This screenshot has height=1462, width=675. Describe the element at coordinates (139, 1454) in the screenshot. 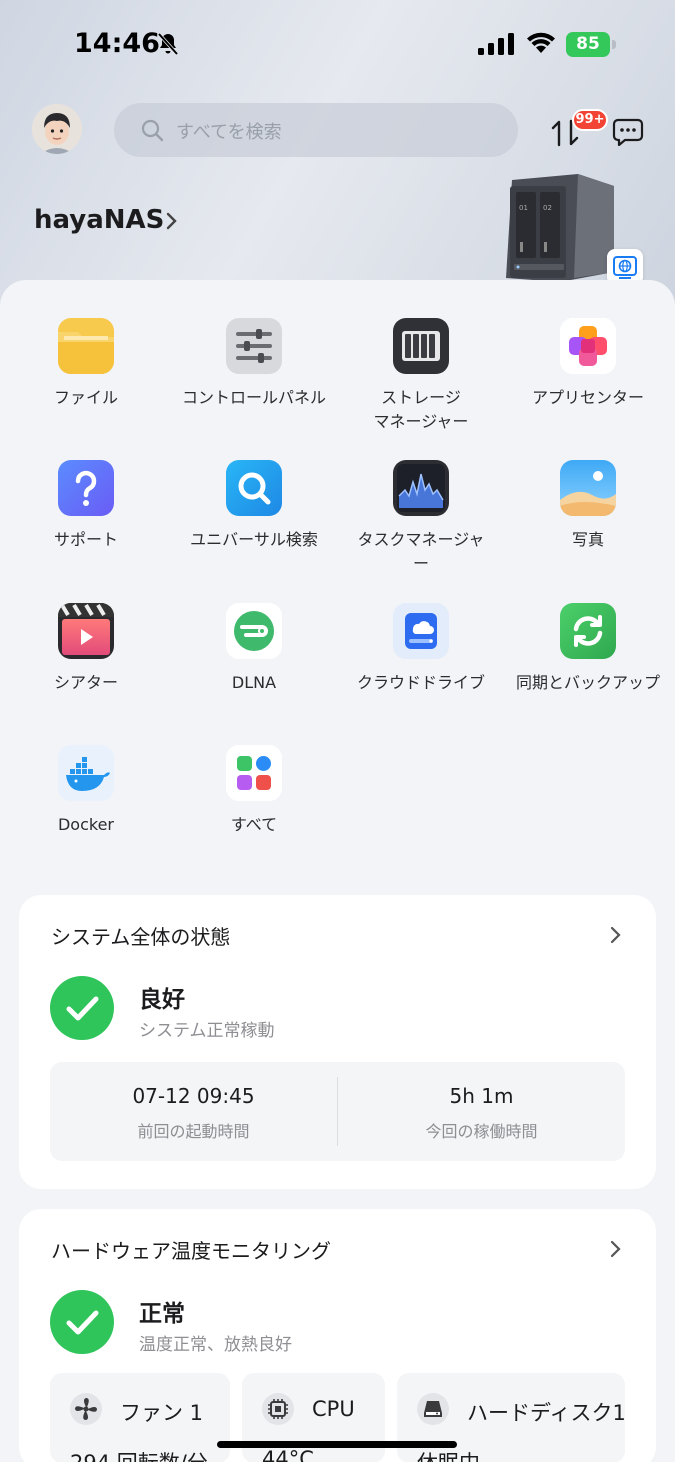

I see `tile-value: 294 回転数/分` at that location.